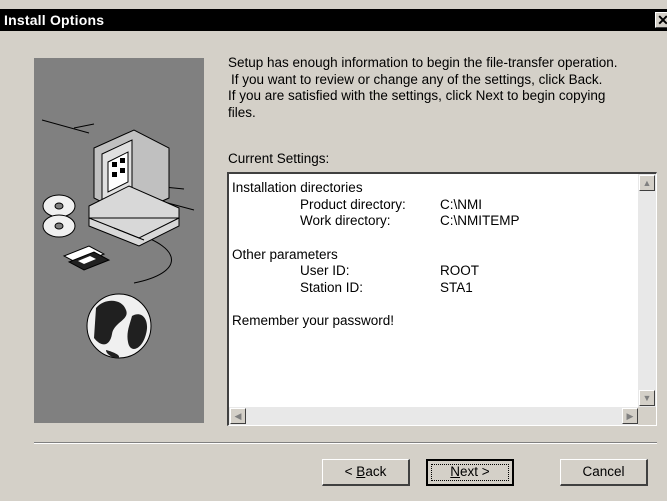 The width and height of the screenshot is (667, 501). I want to click on scroll-right-button: ▶, so click(630, 416).